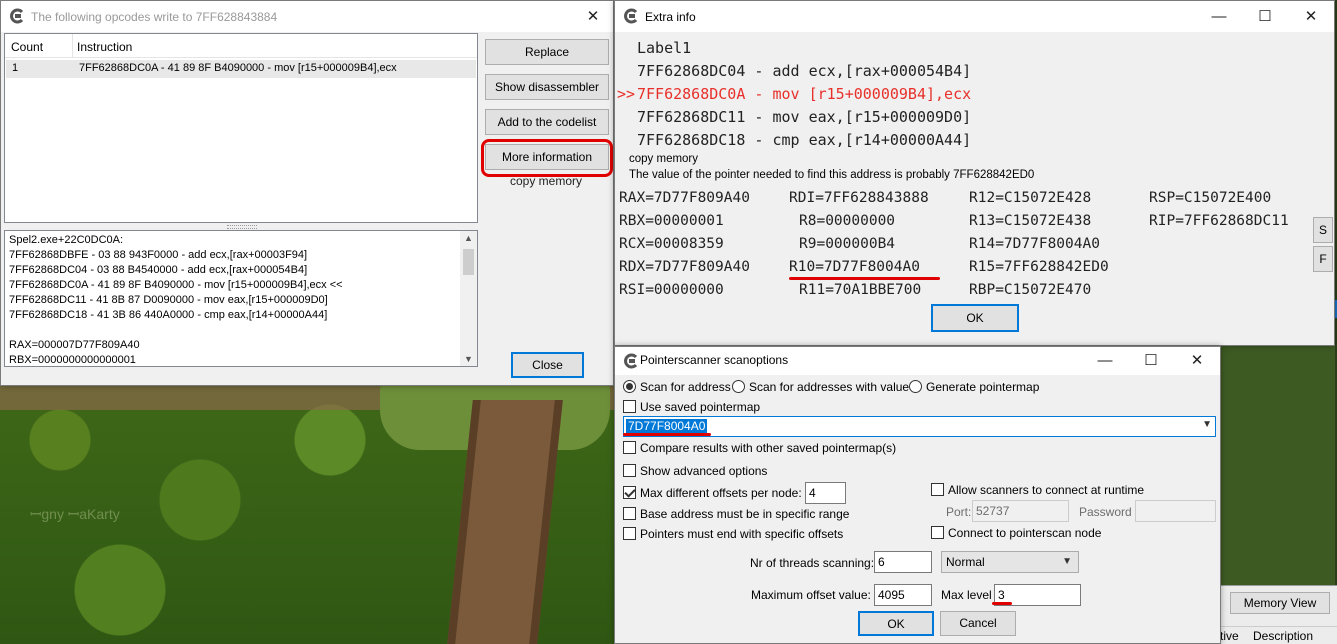 The width and height of the screenshot is (1337, 644). I want to click on end-offsets-checkbox, so click(629, 533).